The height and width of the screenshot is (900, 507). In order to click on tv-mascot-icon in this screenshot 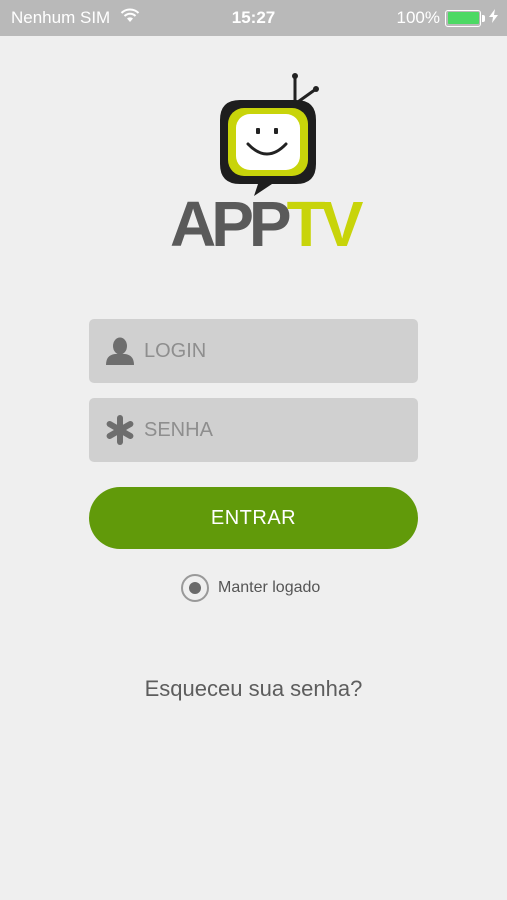, I will do `click(269, 134)`.